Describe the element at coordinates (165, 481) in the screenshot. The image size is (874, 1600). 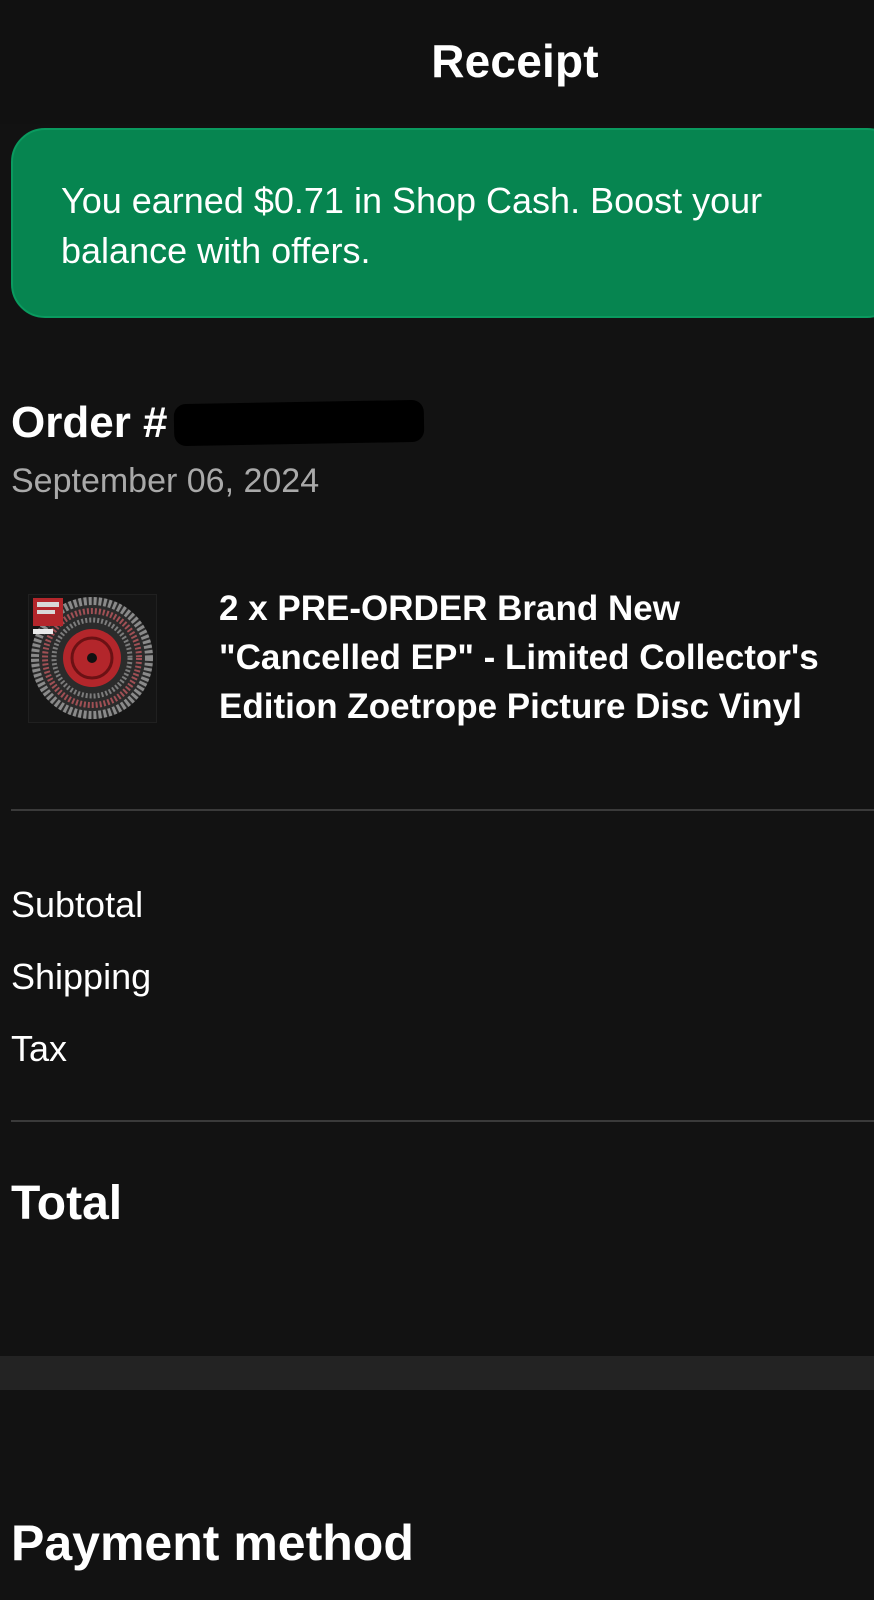
I see `order-date: September 06, 2024` at that location.